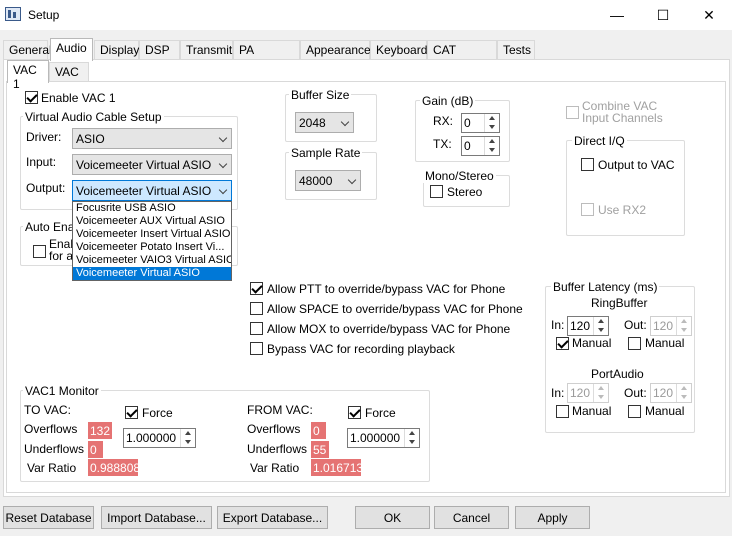  What do you see at coordinates (671, 393) in the screenshot?
I see `port-out-stepper: 120` at bounding box center [671, 393].